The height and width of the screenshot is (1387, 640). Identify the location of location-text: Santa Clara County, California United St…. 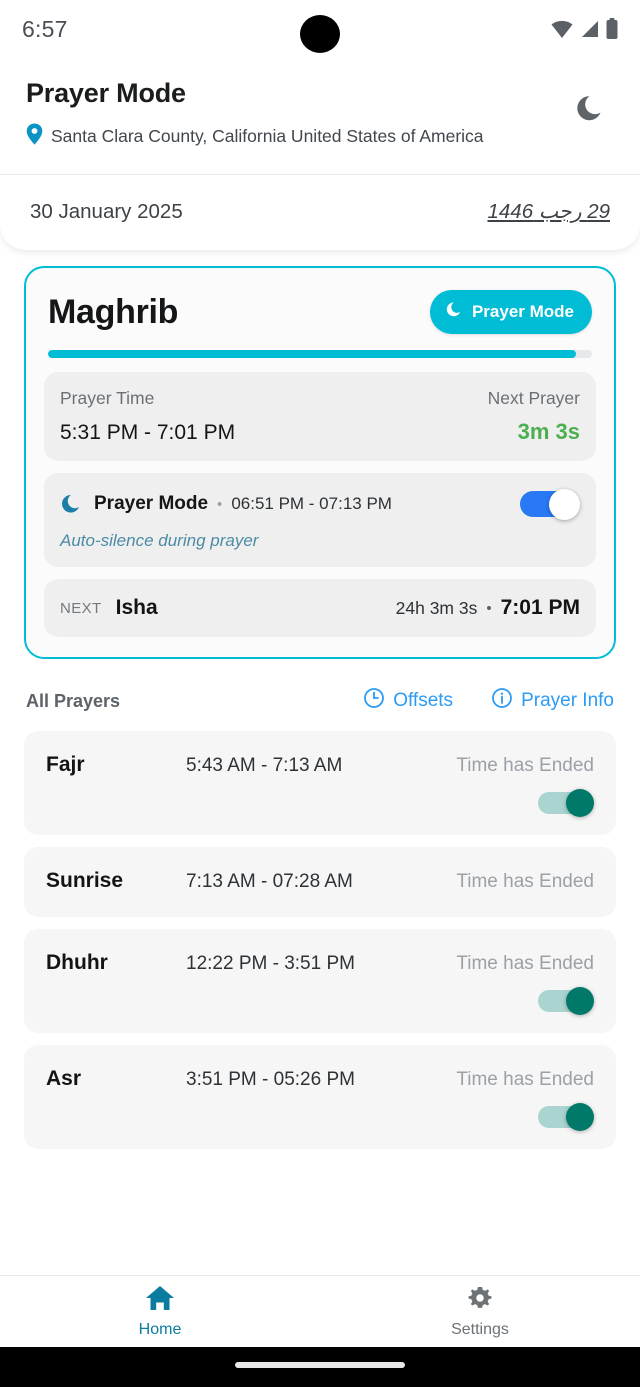
(267, 136).